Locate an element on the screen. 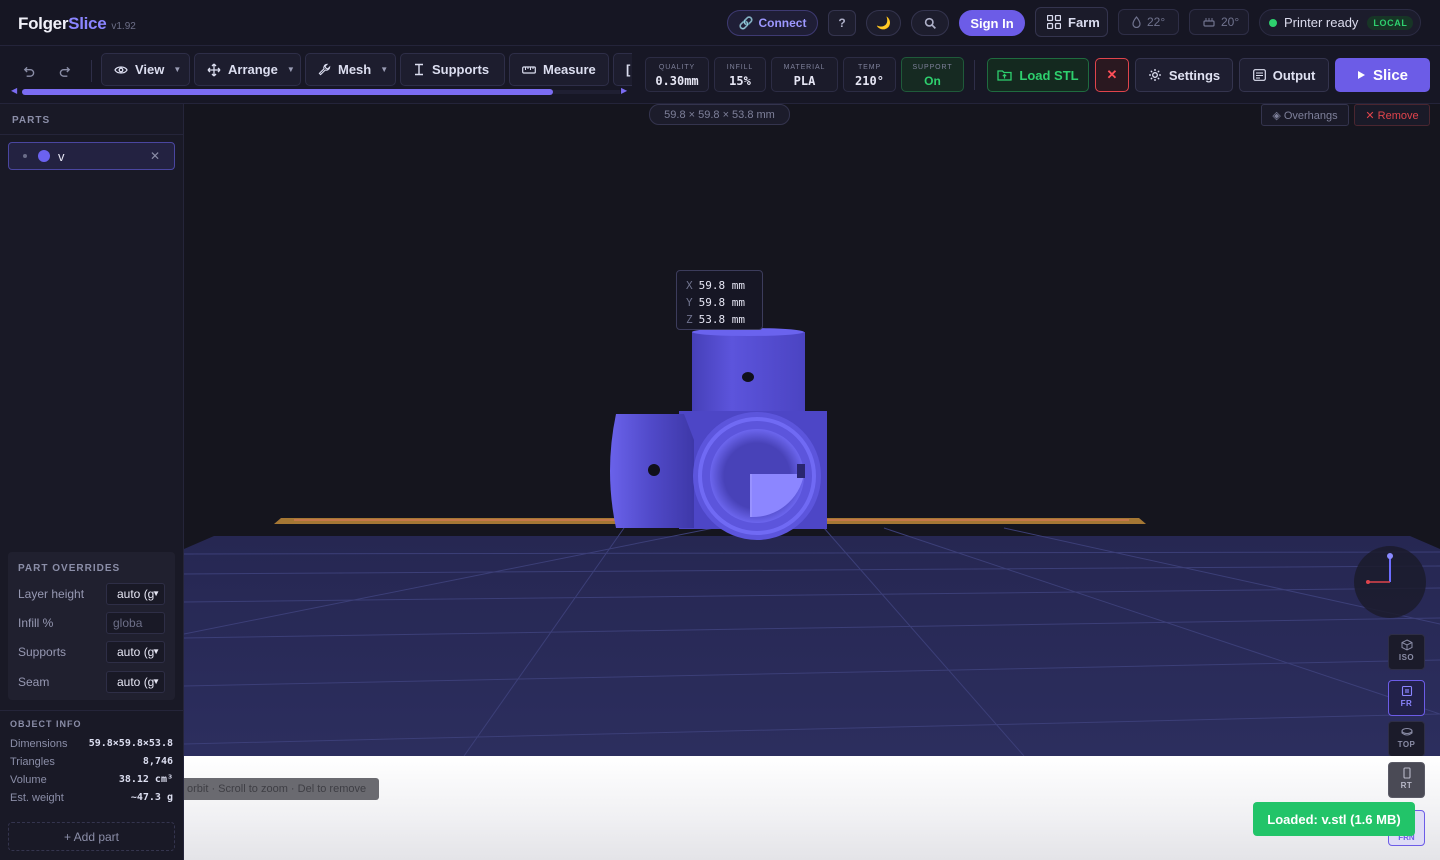 Image resolution: width=1440 pixels, height=860 pixels. info-volume: Volume 38.12 cm³ is located at coordinates (91, 780).